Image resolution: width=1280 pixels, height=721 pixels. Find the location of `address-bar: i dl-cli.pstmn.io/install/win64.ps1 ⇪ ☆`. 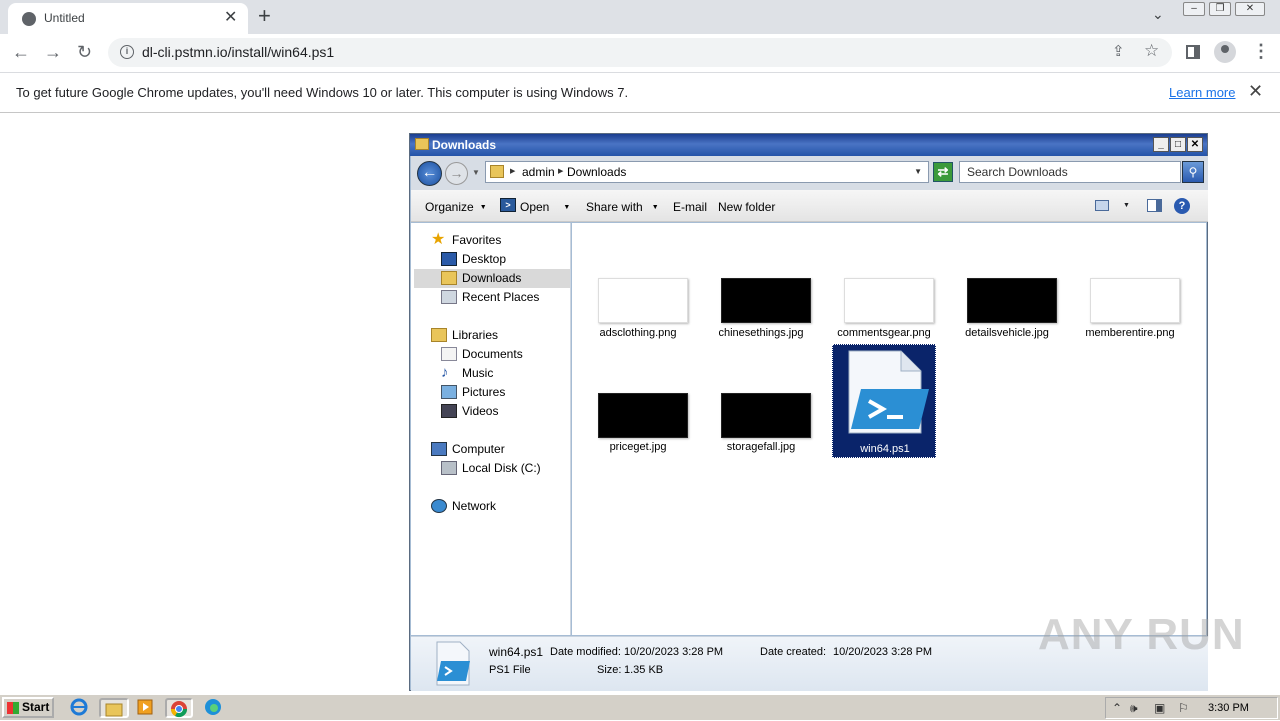

address-bar: i dl-cli.pstmn.io/install/win64.ps1 ⇪ ☆ is located at coordinates (640, 52).